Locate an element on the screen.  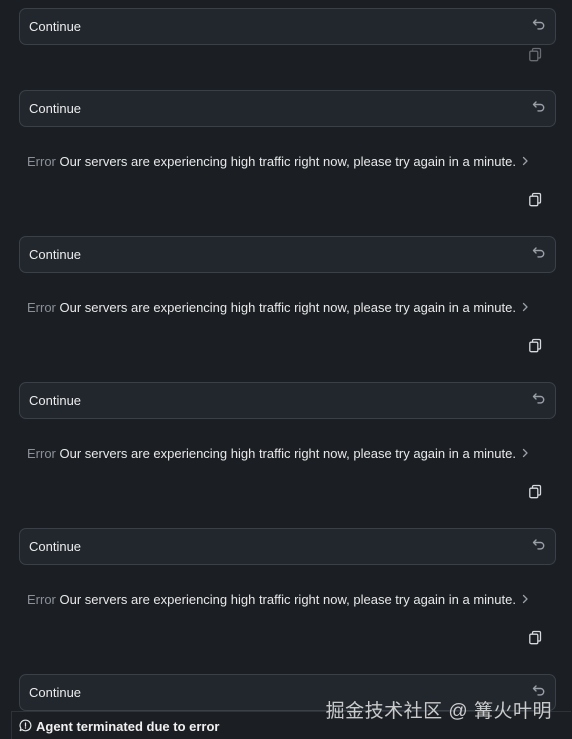
watermark: 掘金技术社区 @ 篝火叶明 is located at coordinates (438, 711).